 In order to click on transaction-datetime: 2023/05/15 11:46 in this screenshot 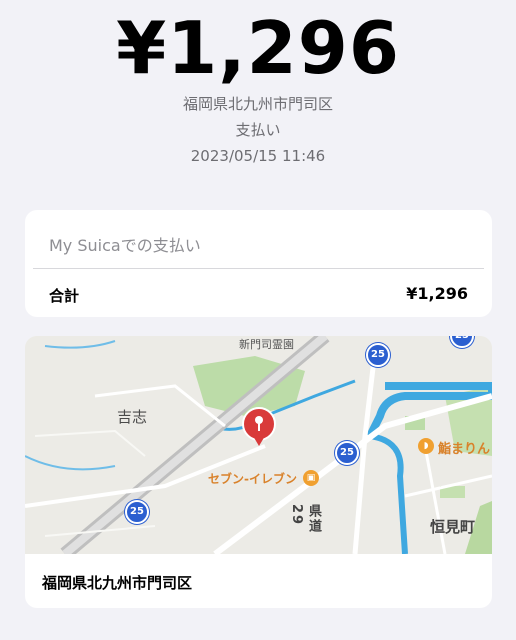, I will do `click(258, 156)`.